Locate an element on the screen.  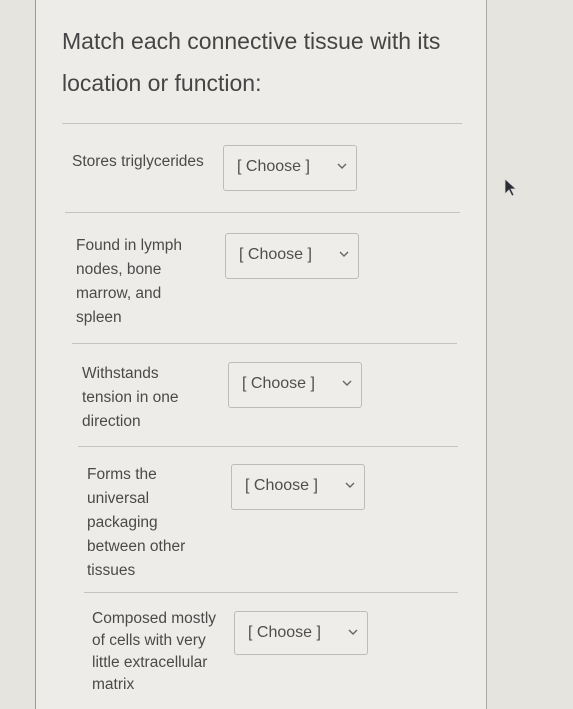
answer-select-1: [ Choose ] is located at coordinates (290, 168).